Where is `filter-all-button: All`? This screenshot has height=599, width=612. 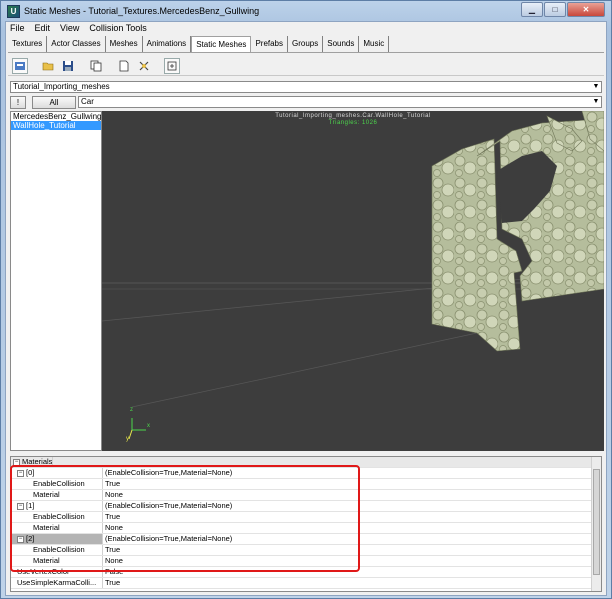 filter-all-button: All is located at coordinates (54, 102).